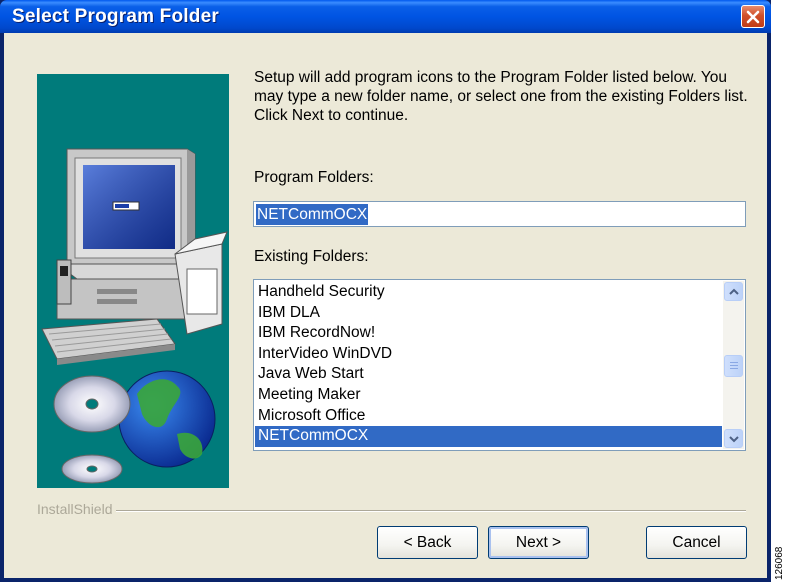 The height and width of the screenshot is (582, 785). I want to click on chevron-down-icon, so click(733, 438).